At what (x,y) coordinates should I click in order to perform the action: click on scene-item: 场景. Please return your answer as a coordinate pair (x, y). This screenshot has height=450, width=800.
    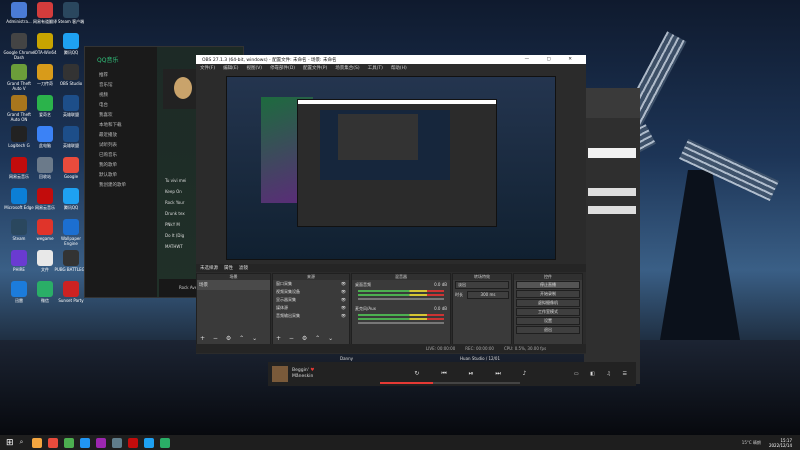
    Looking at the image, I should click on (233, 285).